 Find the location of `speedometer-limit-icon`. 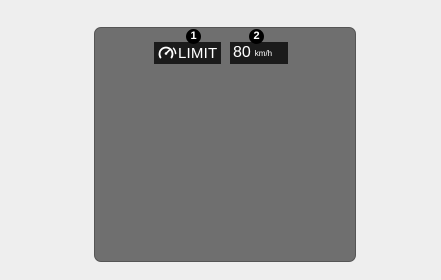

speedometer-limit-icon is located at coordinates (167, 52).